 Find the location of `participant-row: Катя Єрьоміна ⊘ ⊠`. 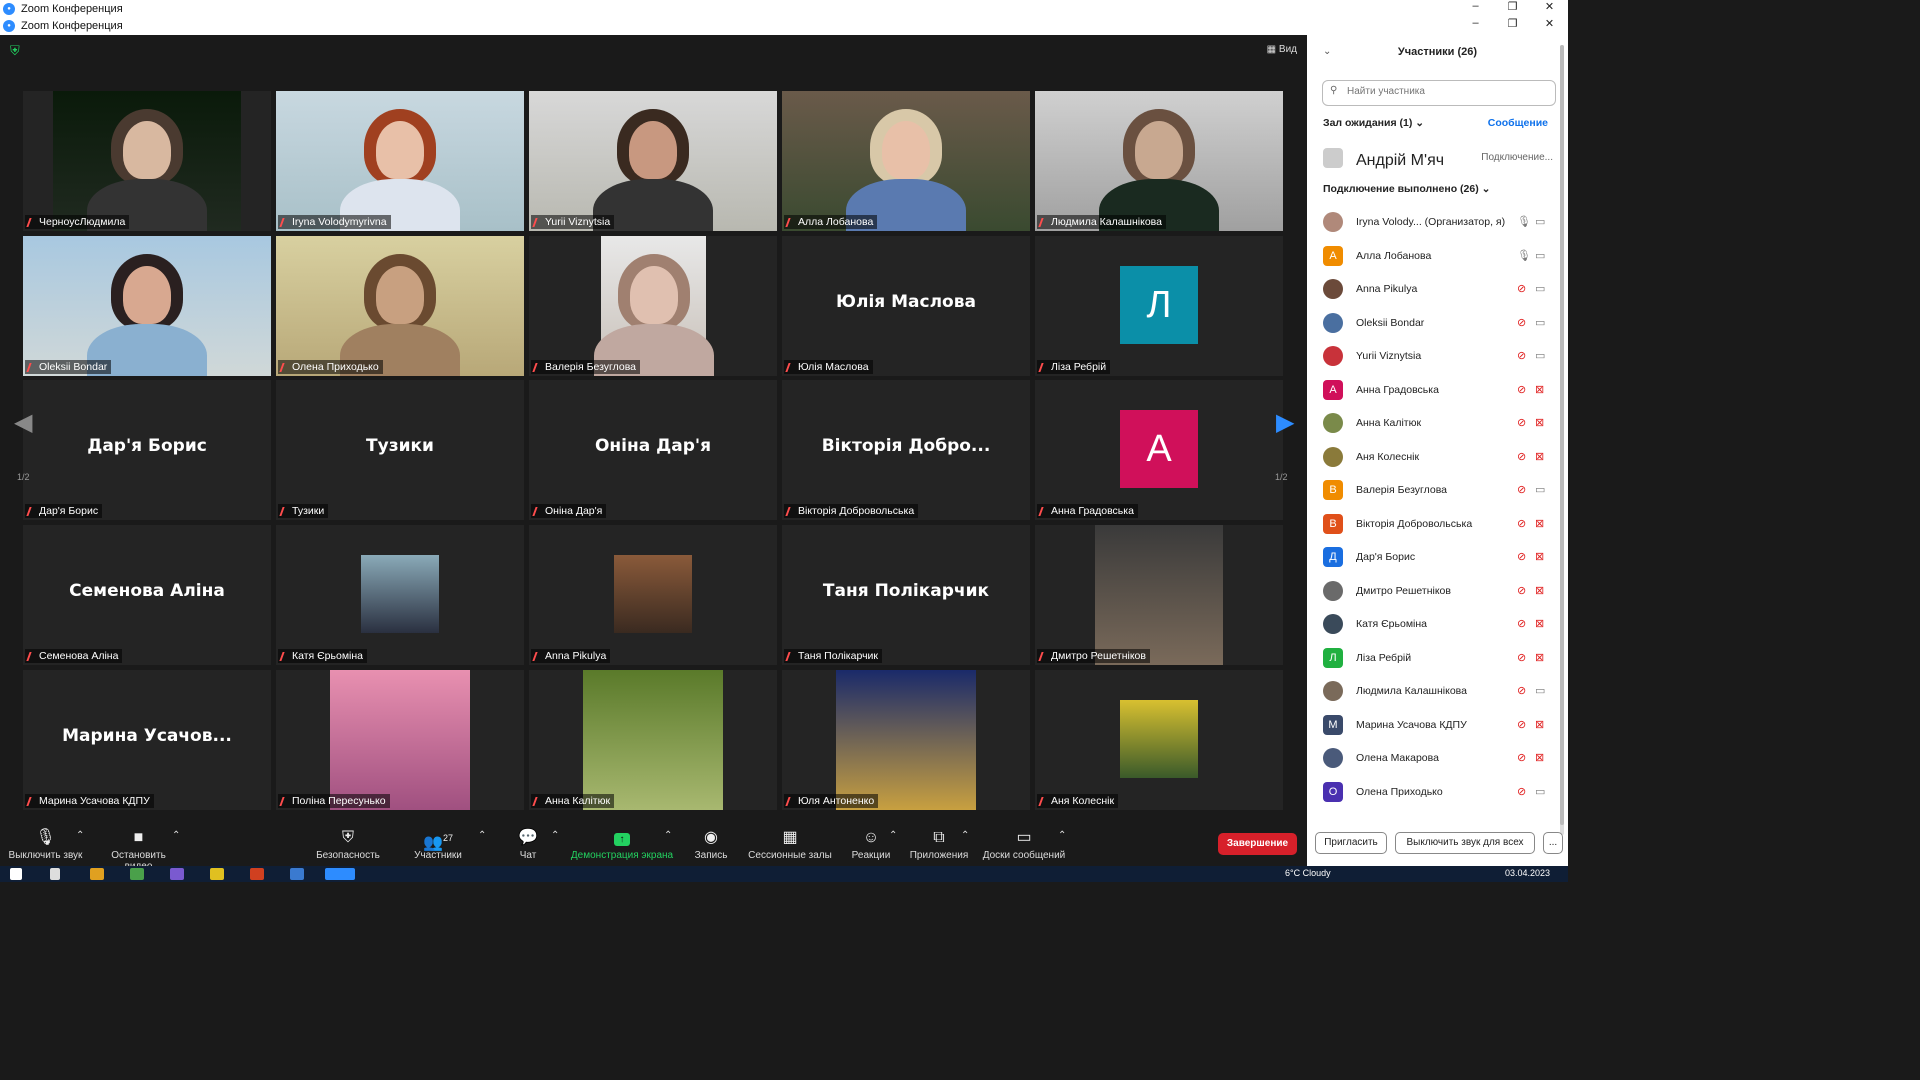

participant-row: Катя Єрьоміна ⊘ ⊠ is located at coordinates (1439, 624).